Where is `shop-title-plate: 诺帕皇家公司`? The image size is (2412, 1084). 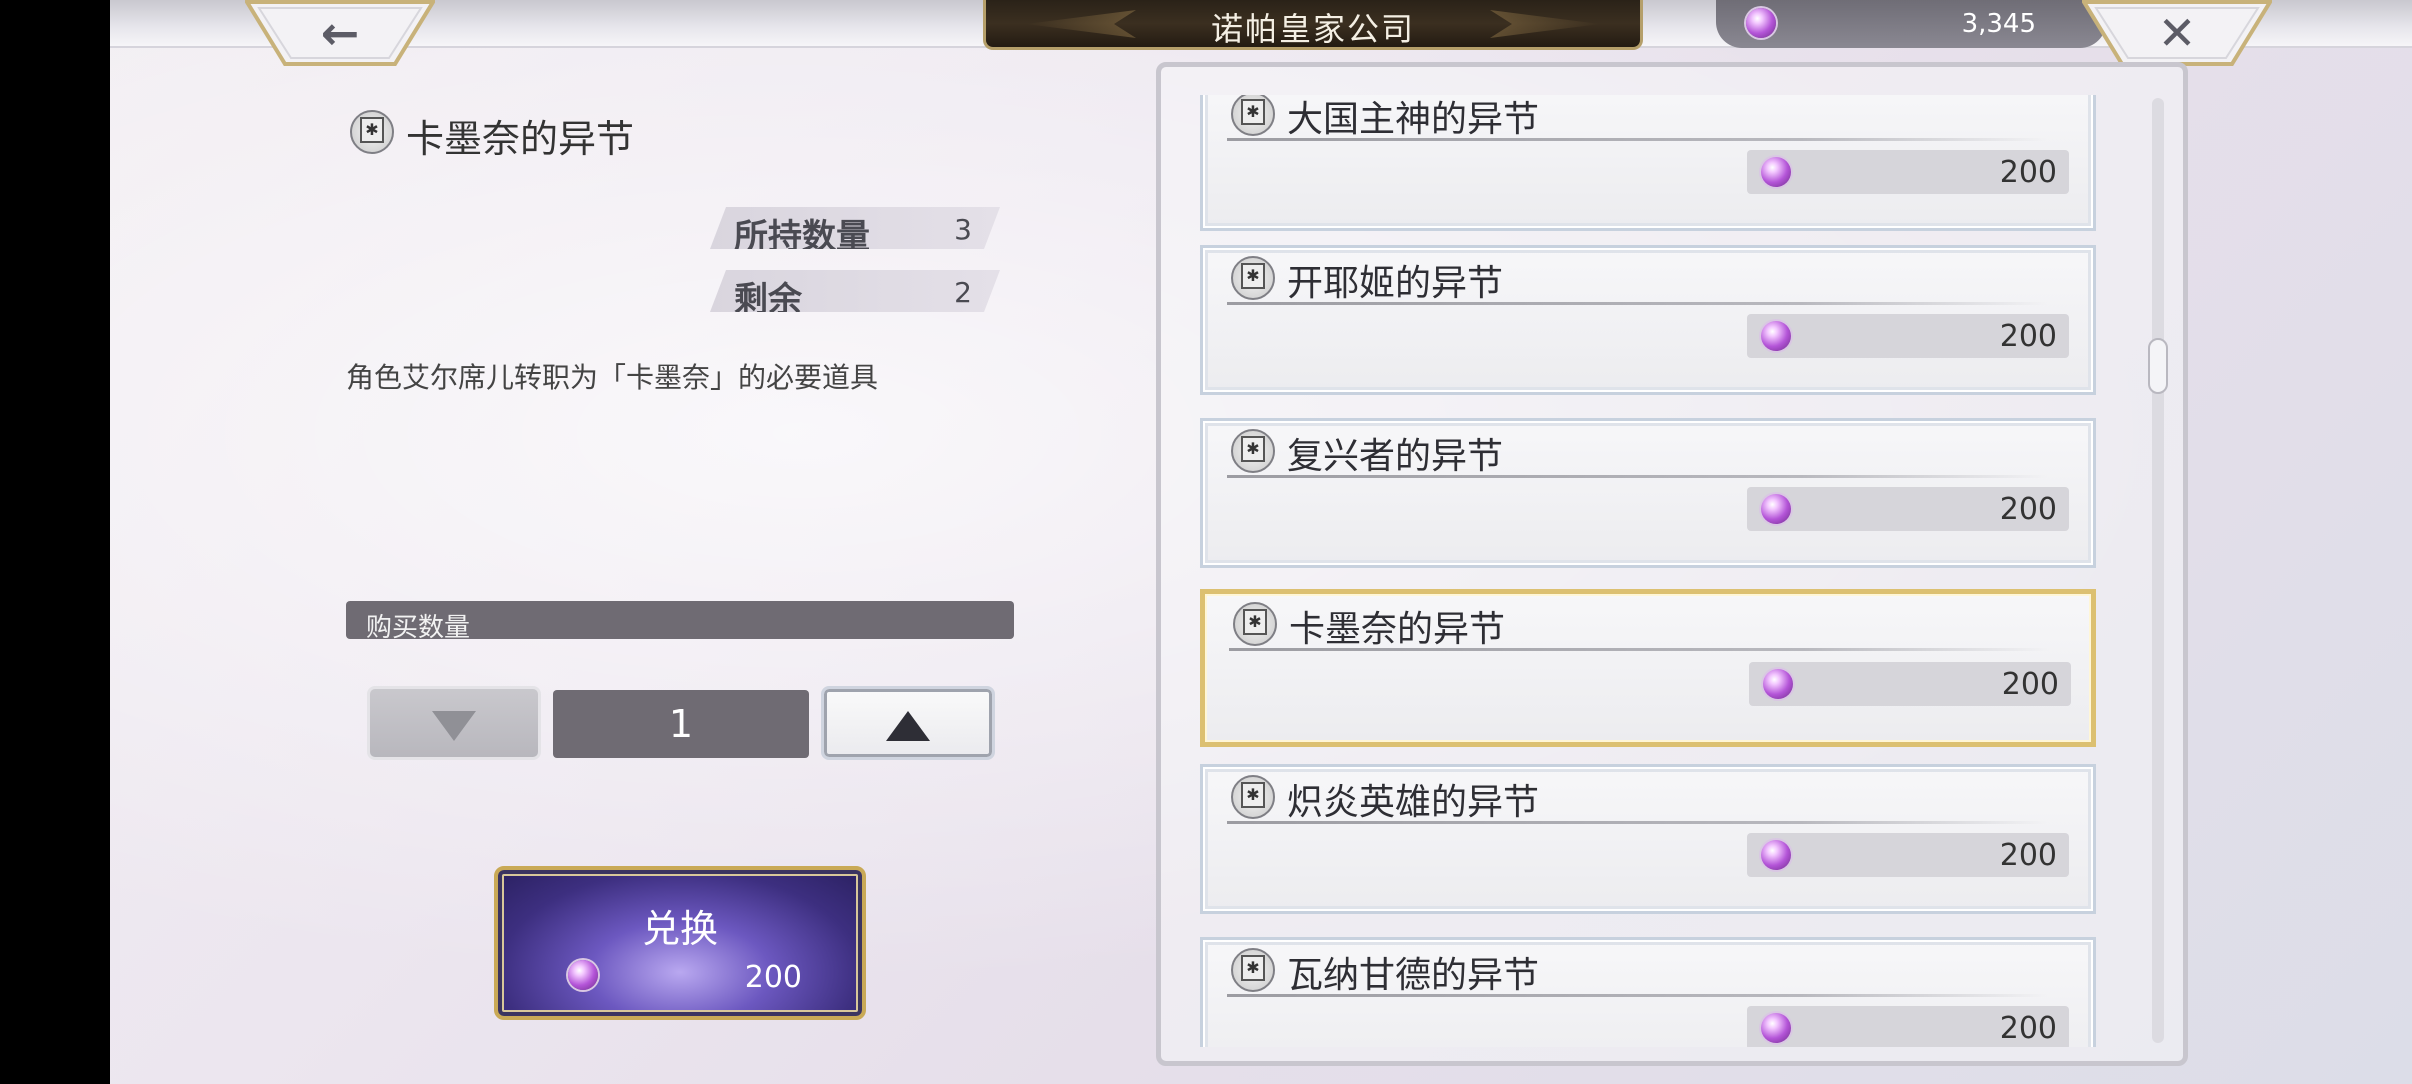
shop-title-plate: 诺帕皇家公司 is located at coordinates (1313, 25).